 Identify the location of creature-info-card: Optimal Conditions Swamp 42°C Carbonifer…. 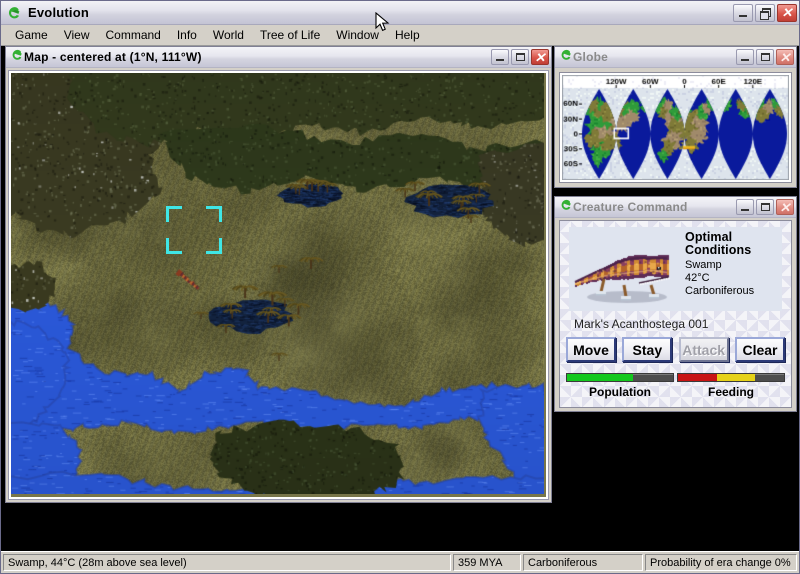
(675, 269).